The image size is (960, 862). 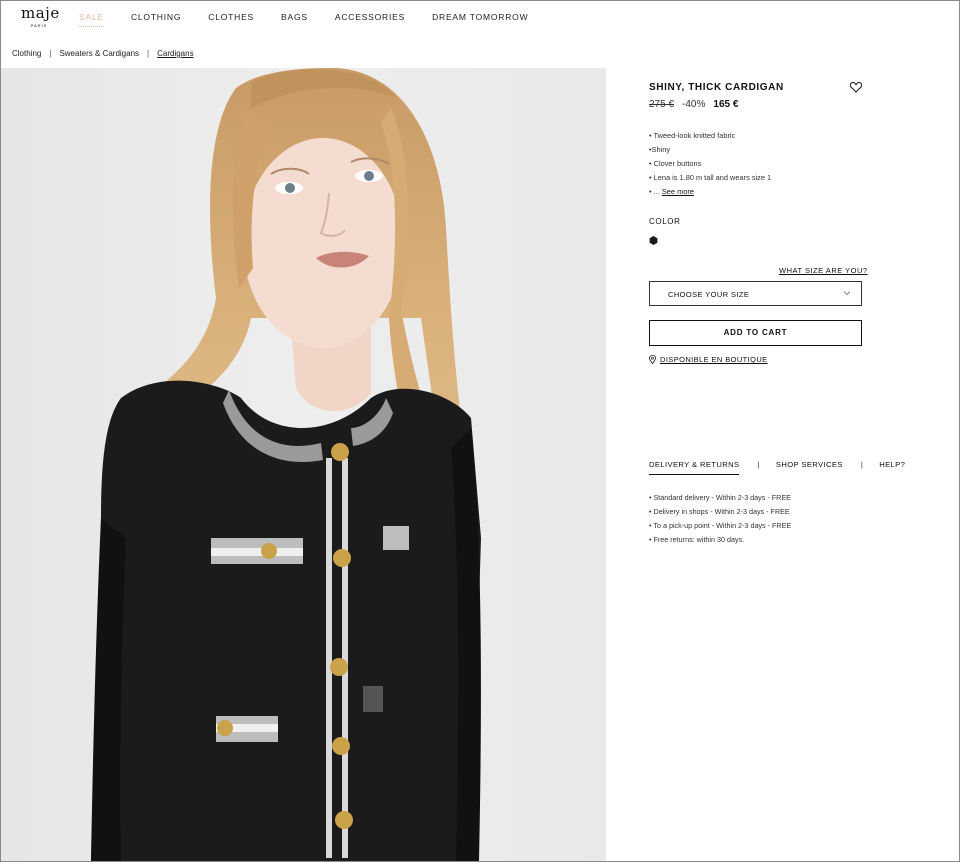 What do you see at coordinates (39, 25) in the screenshot?
I see `logo-subtitle: PARIS` at bounding box center [39, 25].